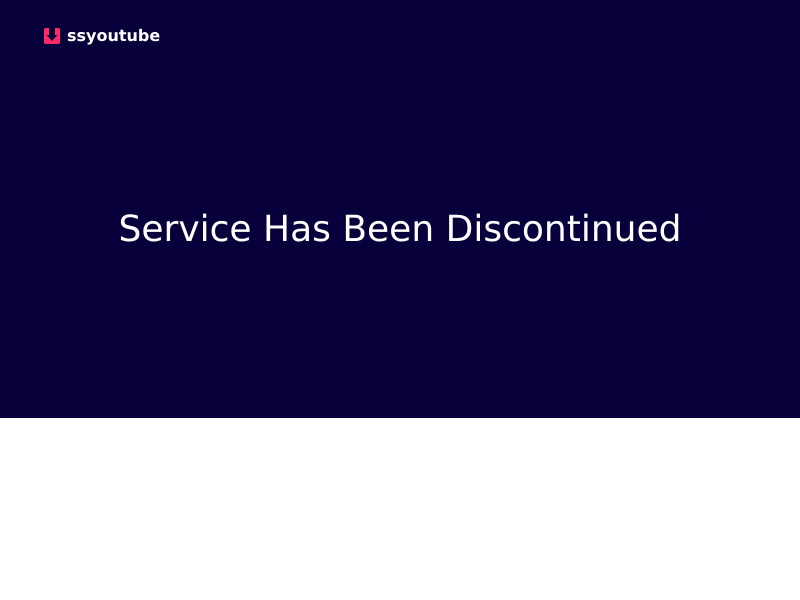 The height and width of the screenshot is (600, 800). Describe the element at coordinates (52, 36) in the screenshot. I see `download-icon` at that location.